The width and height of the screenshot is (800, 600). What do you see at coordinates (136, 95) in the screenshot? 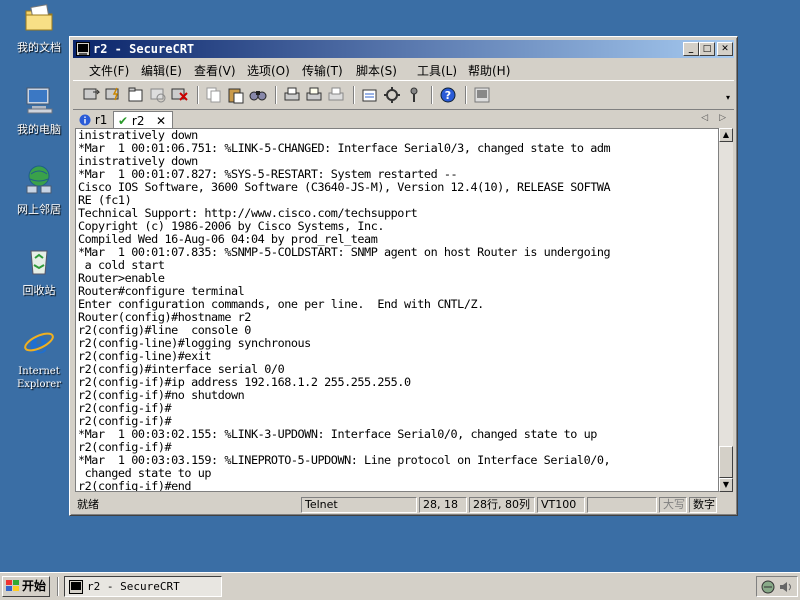
I see `connect-in-tab-icon` at bounding box center [136, 95].